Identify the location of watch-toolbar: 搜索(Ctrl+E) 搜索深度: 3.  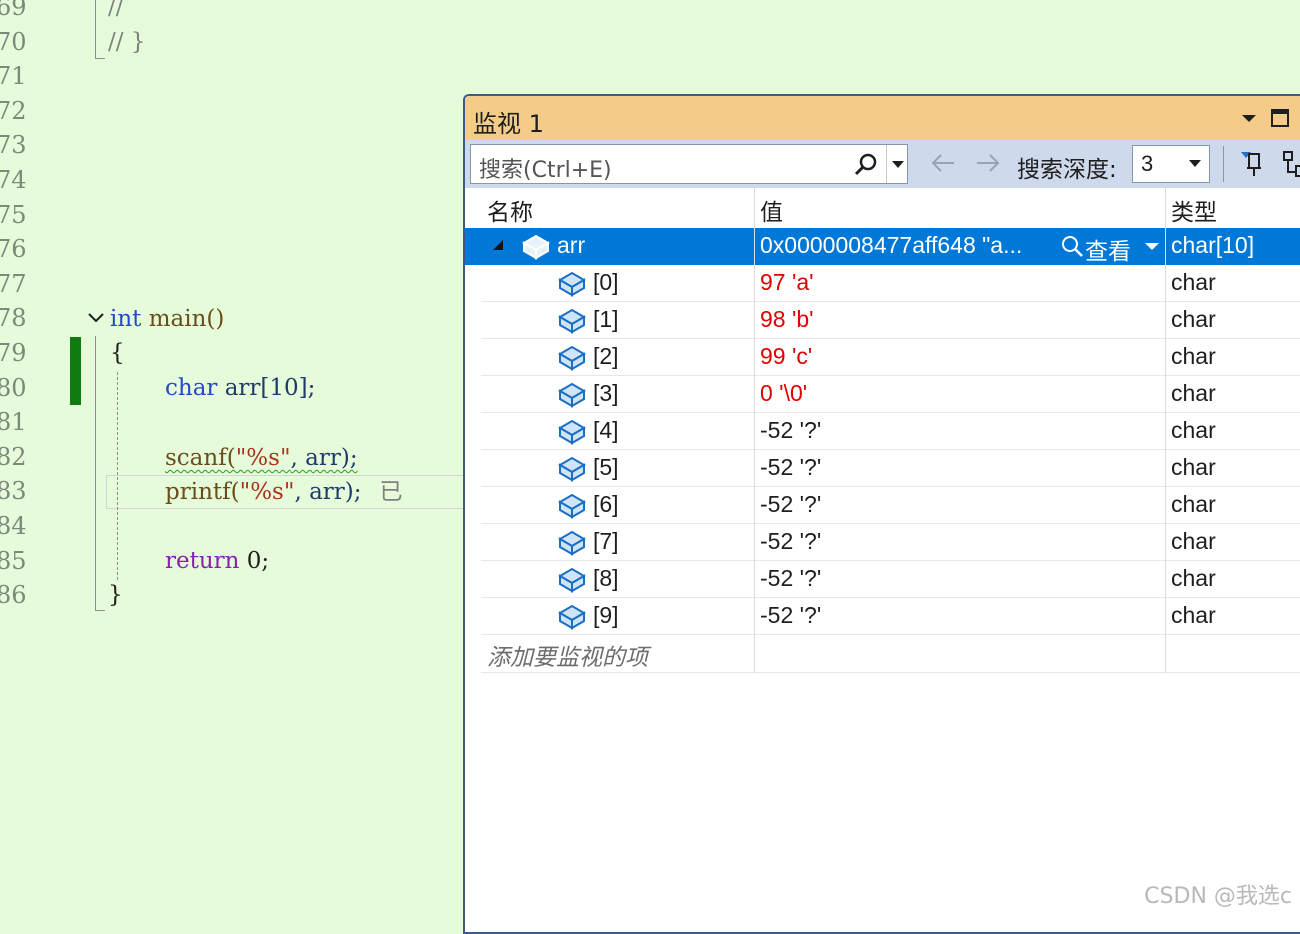
(882, 164).